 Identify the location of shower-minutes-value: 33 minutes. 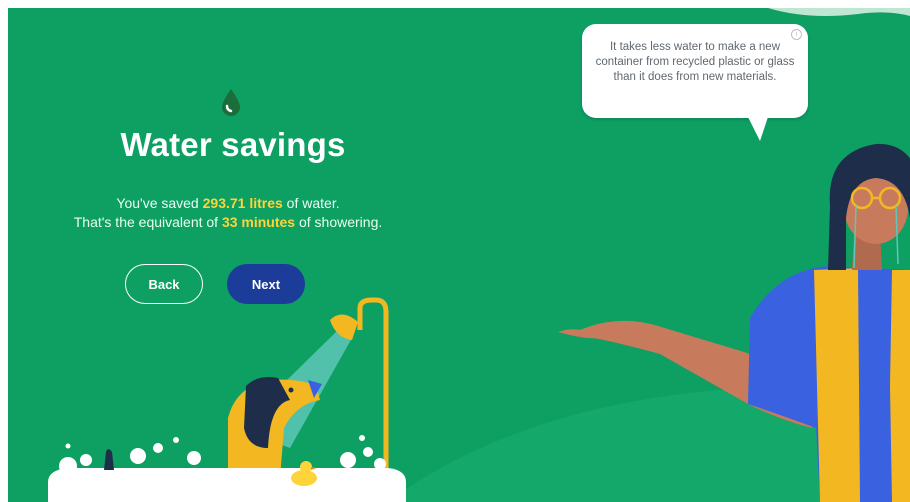
(258, 222).